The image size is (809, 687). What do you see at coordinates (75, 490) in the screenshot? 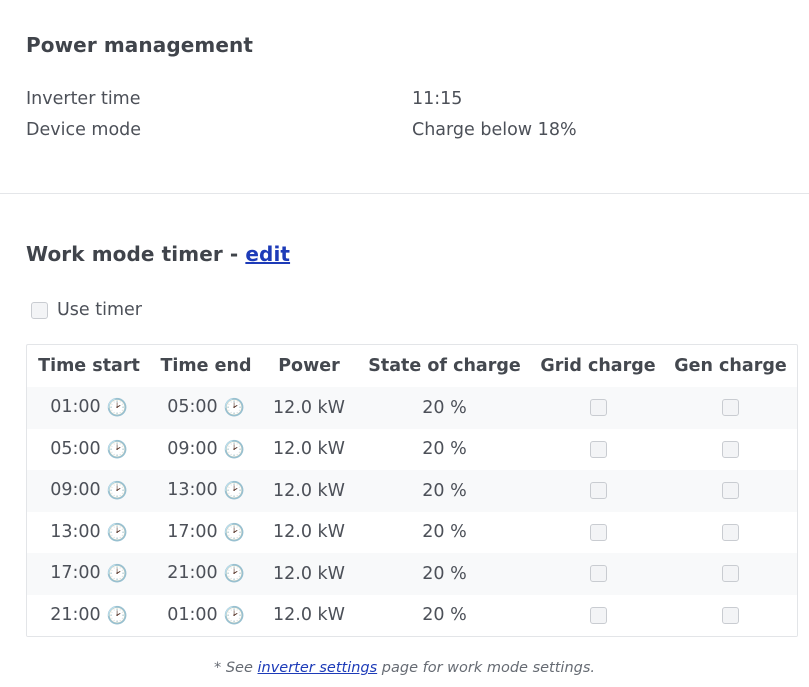
I see `time-start-value: 09:00` at bounding box center [75, 490].